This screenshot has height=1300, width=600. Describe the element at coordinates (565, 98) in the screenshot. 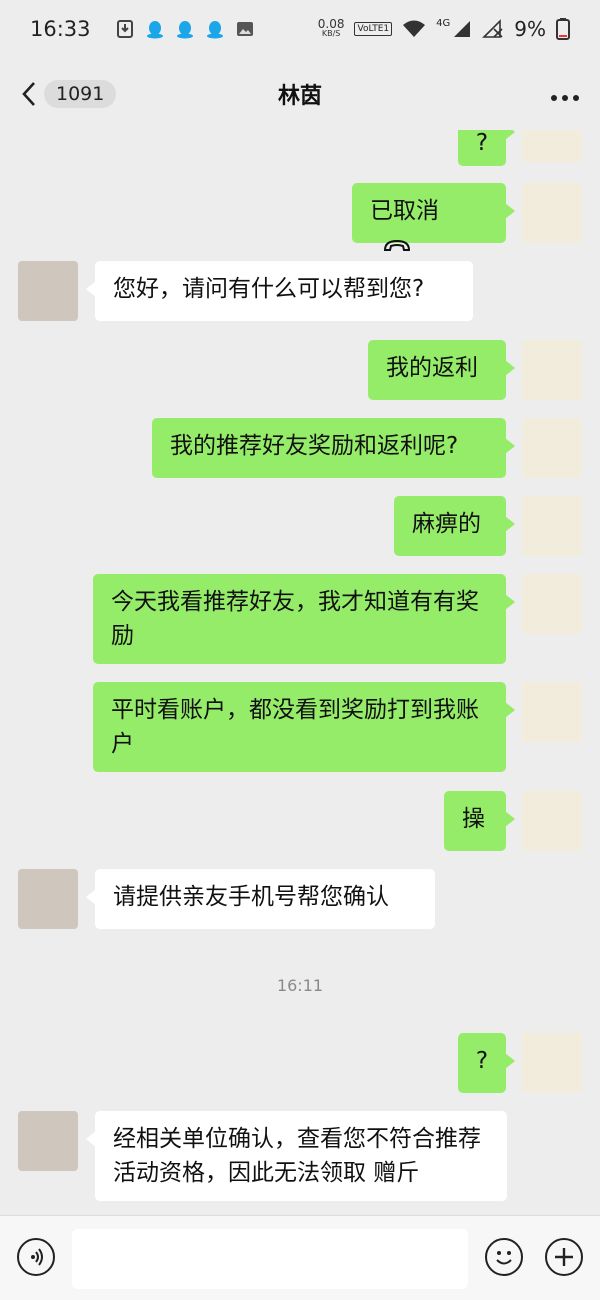

I see `more-dots-icon` at that location.